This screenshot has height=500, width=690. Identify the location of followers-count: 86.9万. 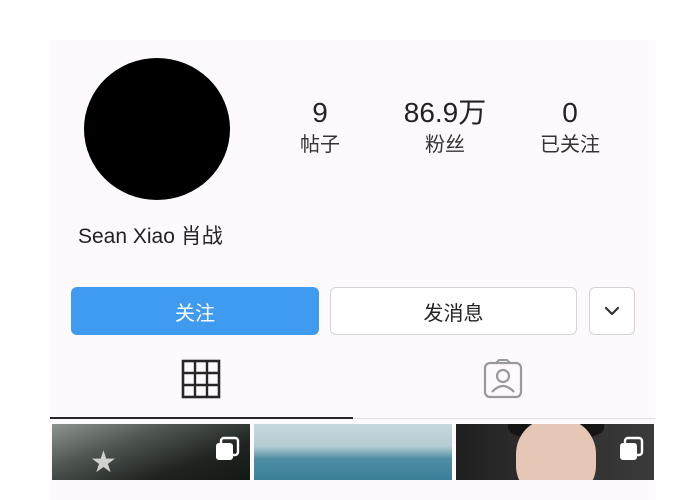
(445, 112).